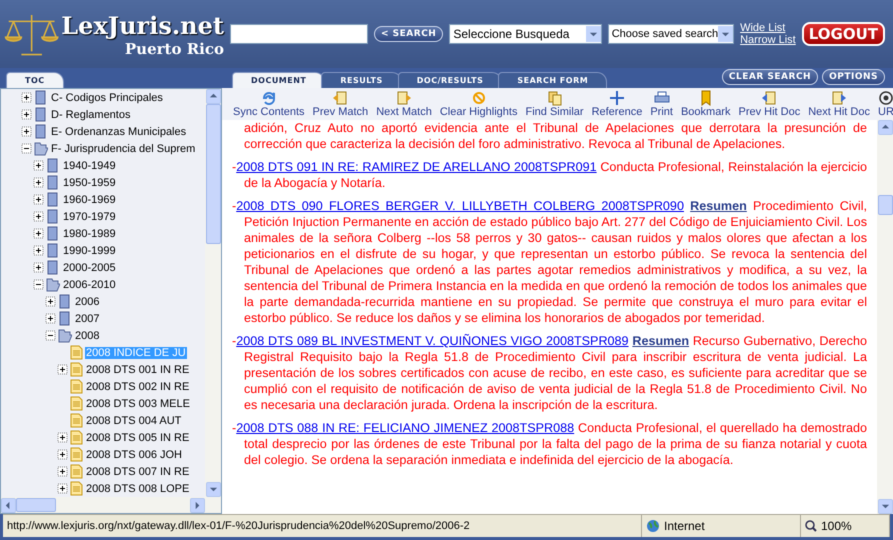 The height and width of the screenshot is (540, 893). What do you see at coordinates (87, 336) in the screenshot?
I see `tree-item: 2008` at bounding box center [87, 336].